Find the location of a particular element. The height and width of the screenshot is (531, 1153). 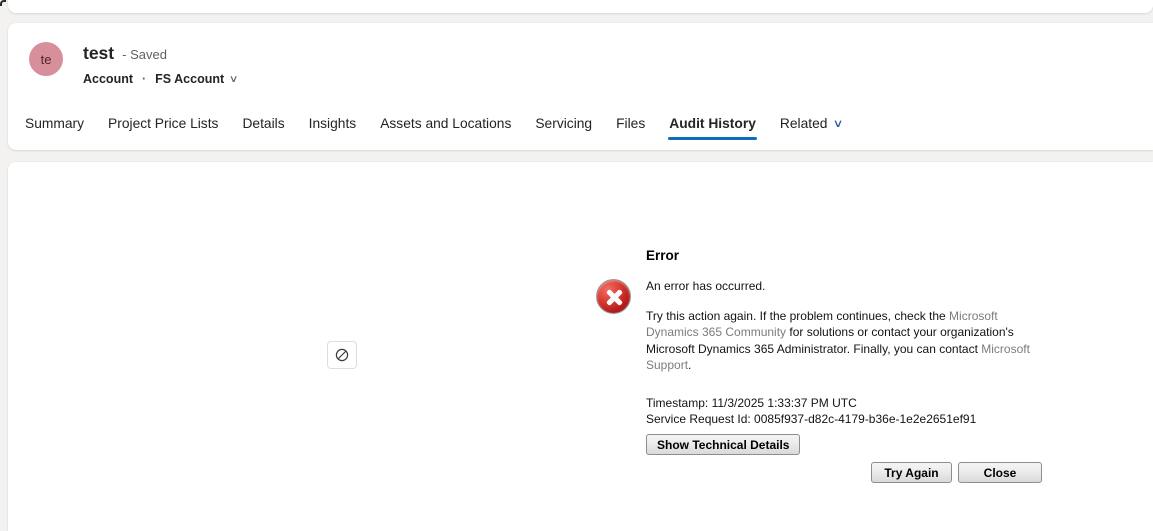

prohibited-action-button is located at coordinates (342, 355).